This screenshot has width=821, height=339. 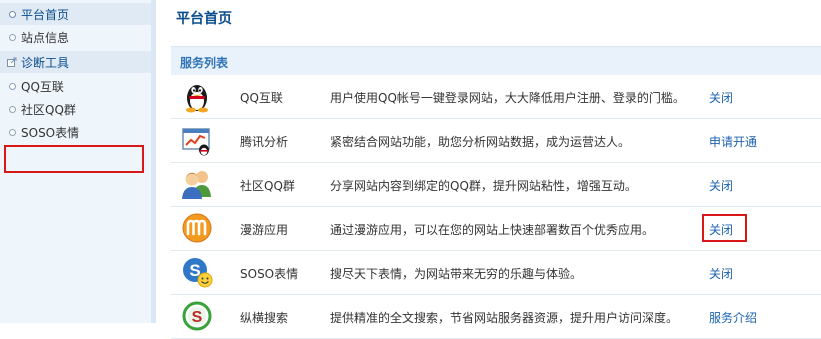 I want to click on sidebar-item-label: 平台首页, so click(x=45, y=14).